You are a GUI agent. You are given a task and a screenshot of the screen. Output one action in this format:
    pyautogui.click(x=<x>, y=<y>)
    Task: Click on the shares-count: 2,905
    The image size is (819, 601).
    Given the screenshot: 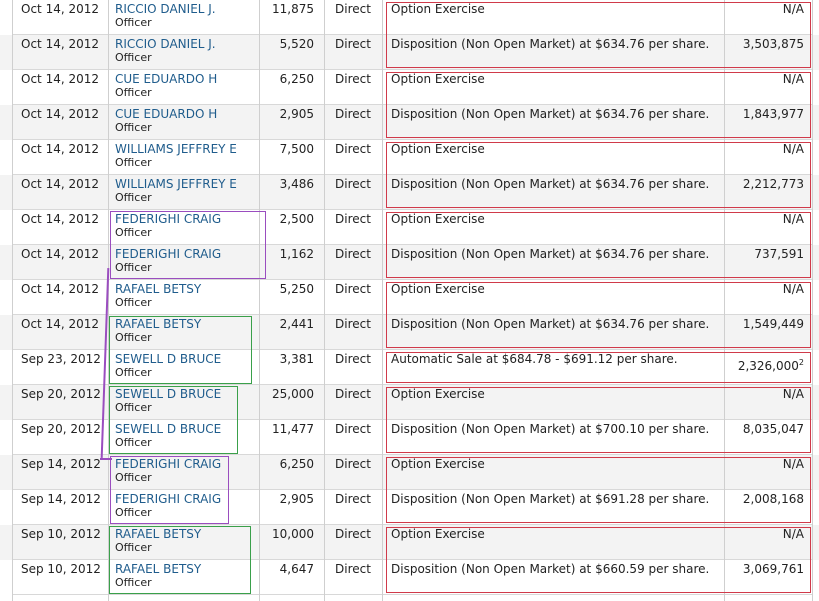 What is the action you would take?
    pyautogui.click(x=291, y=122)
    